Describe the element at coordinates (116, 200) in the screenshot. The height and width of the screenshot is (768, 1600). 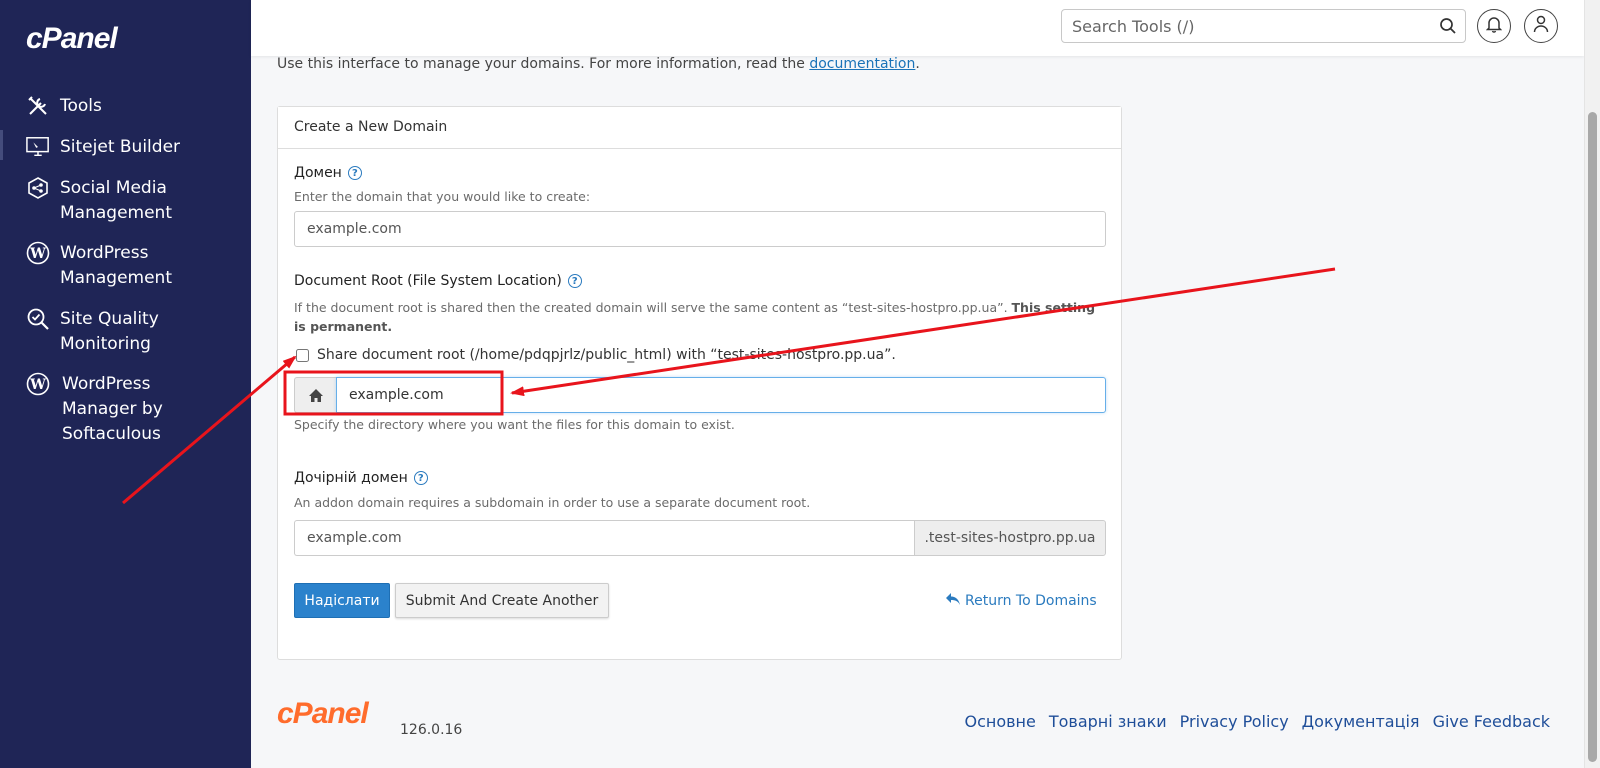
I see `sidebar-item-label: Social Media Management` at that location.